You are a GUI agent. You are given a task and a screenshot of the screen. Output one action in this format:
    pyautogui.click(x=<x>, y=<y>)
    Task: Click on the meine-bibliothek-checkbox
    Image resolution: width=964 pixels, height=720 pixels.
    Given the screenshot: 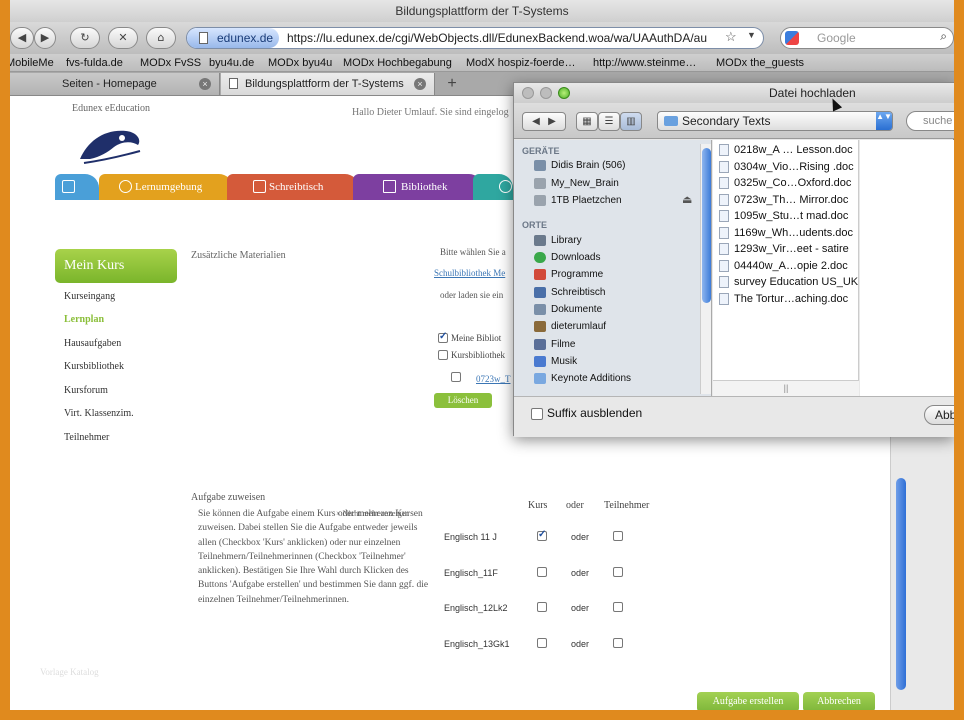 What is the action you would take?
    pyautogui.click(x=443, y=337)
    